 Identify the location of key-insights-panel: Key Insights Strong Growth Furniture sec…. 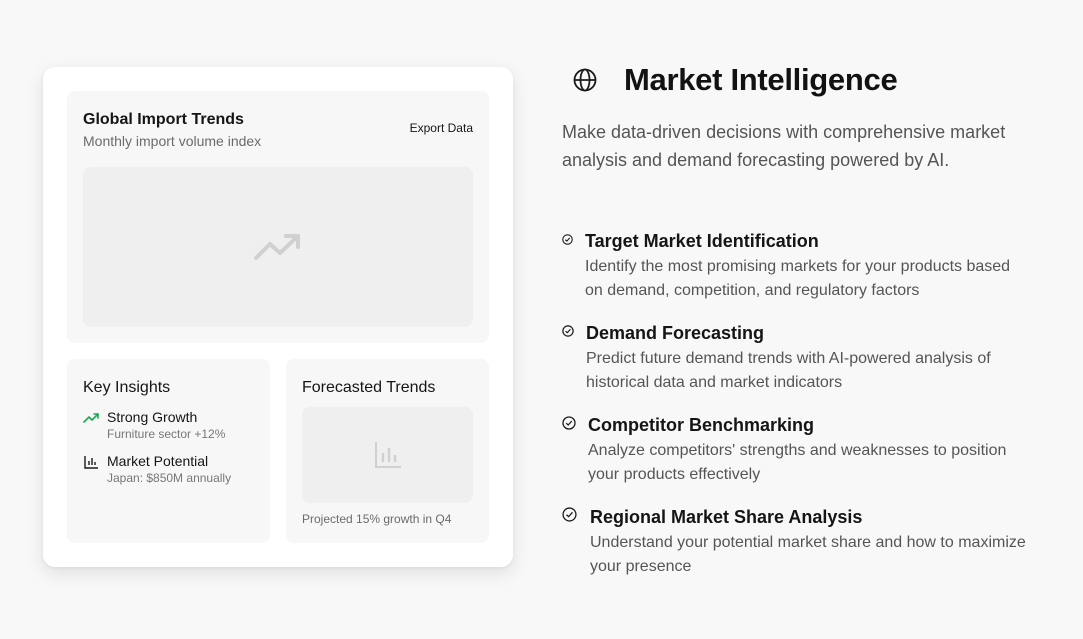
(168, 451).